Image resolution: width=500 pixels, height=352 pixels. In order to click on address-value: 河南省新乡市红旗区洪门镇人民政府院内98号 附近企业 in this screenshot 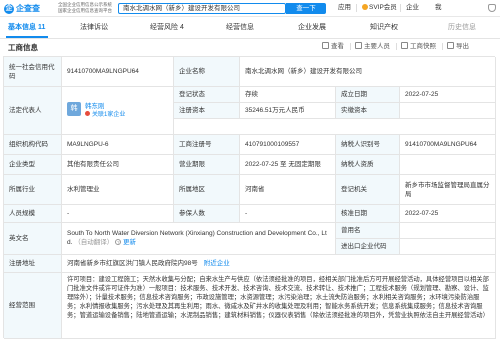, I will do `click(279, 264)`.